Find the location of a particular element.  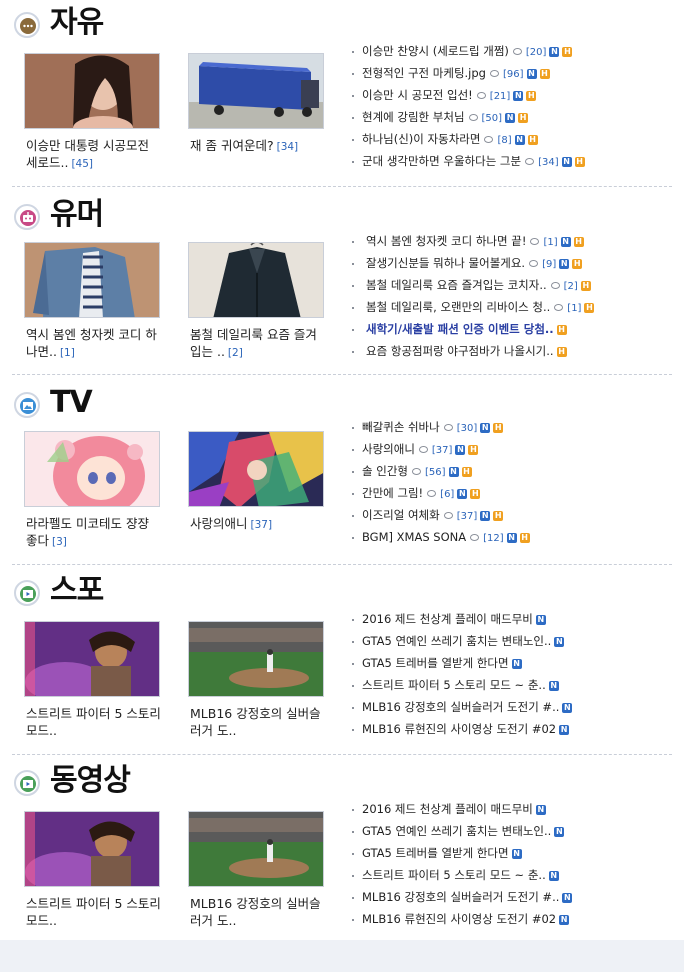

post-title: 이승만 시 공모전 입선! is located at coordinates (417, 95).